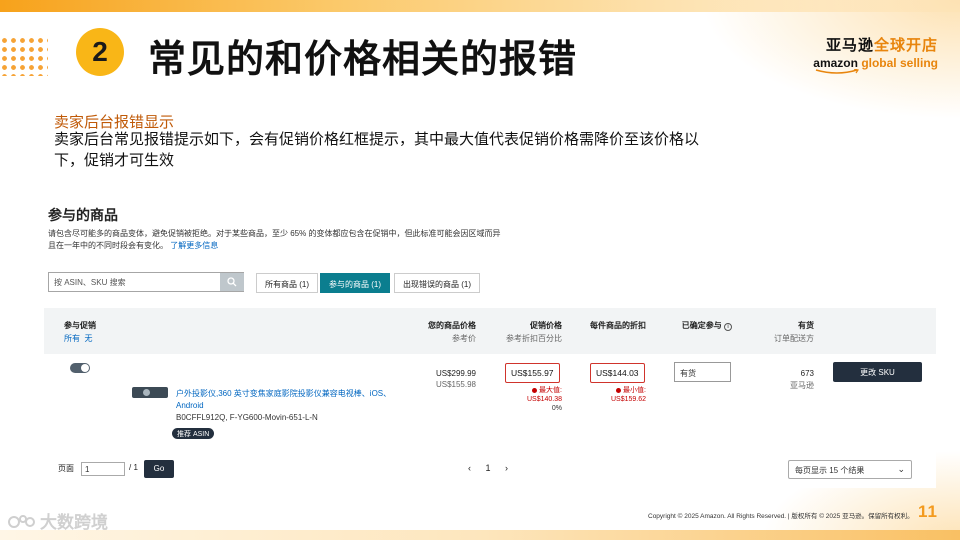 This screenshot has height=540, width=960. Describe the element at coordinates (464, 338) in the screenshot. I see `col-your-price-sub: 参考价` at that location.